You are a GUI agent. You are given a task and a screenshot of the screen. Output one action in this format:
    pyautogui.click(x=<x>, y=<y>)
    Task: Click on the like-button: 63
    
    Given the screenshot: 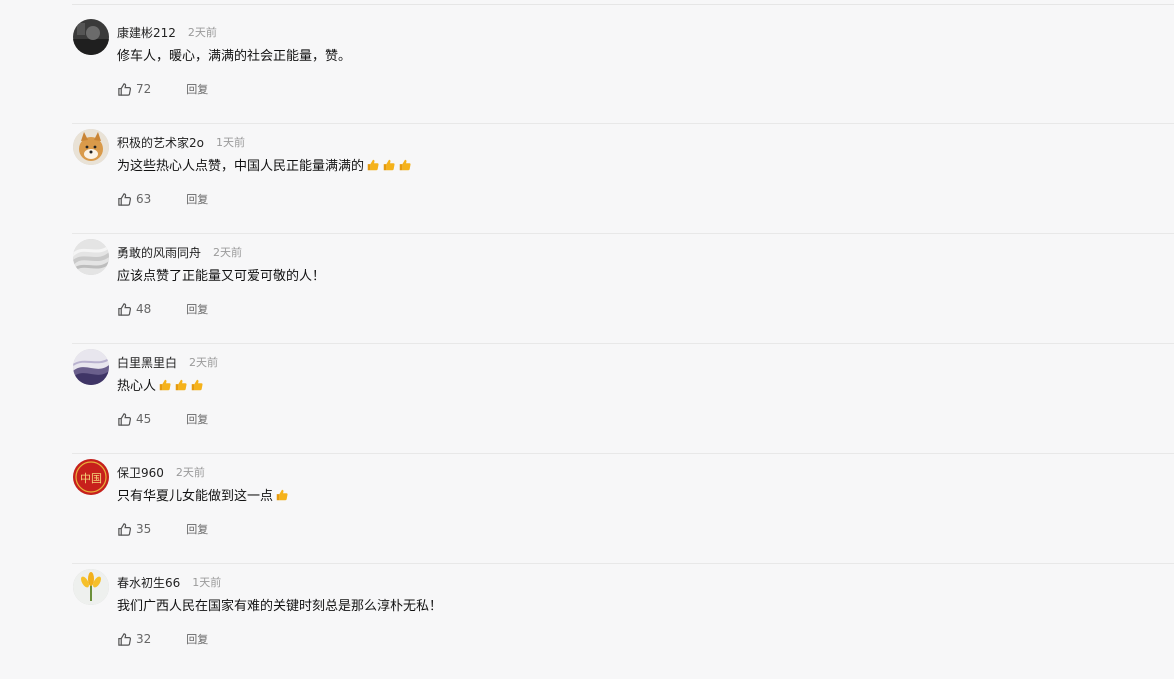 What is the action you would take?
    pyautogui.click(x=134, y=199)
    